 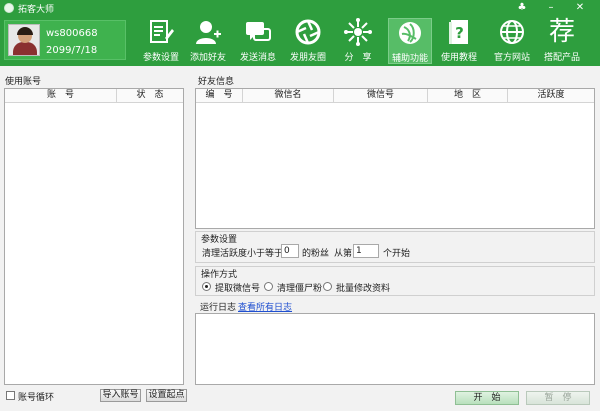 I want to click on accounts-section-label: 使用账号, so click(x=23, y=82).